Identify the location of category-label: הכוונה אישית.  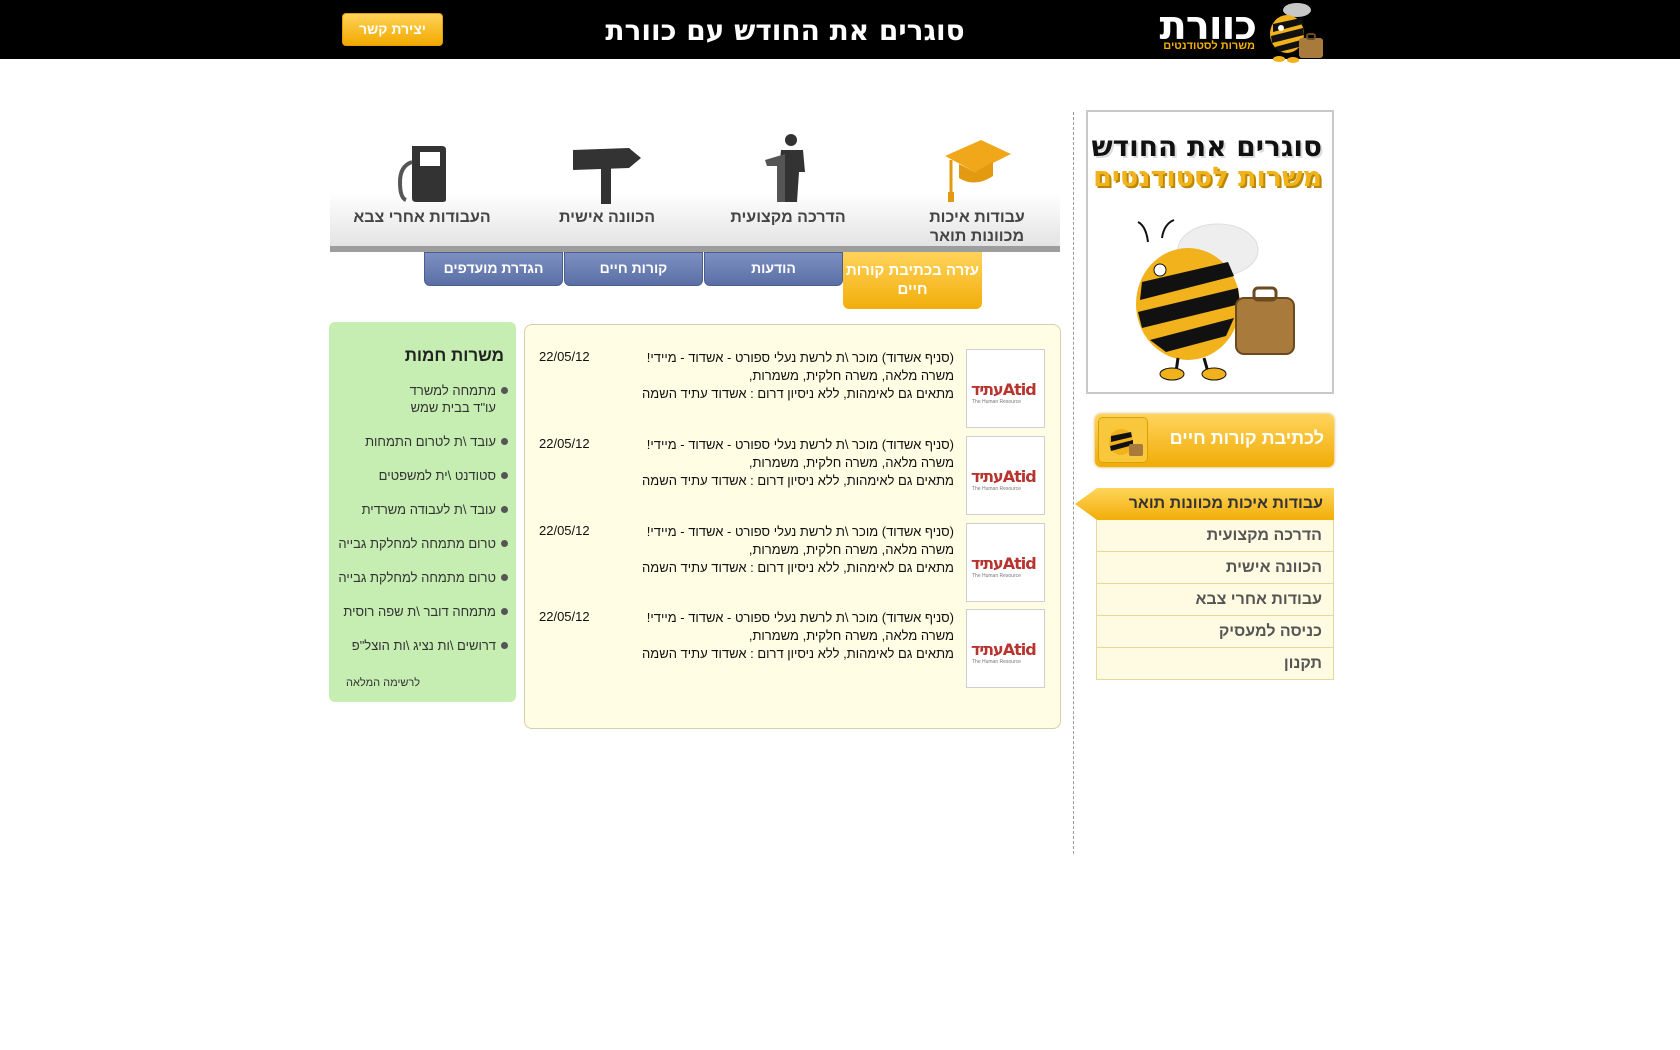
(607, 217).